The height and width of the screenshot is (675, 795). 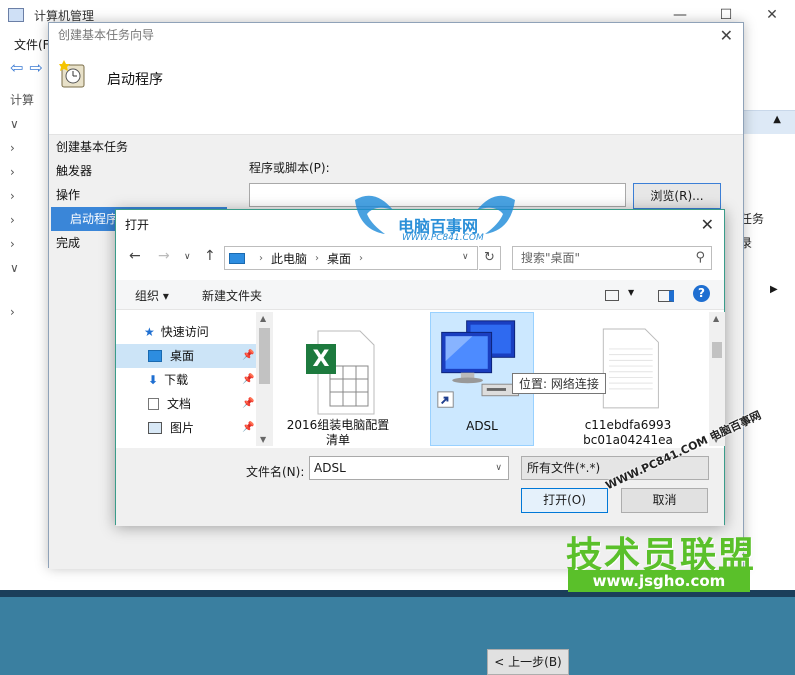 I want to click on nav-item-label: 图片, so click(x=182, y=428).